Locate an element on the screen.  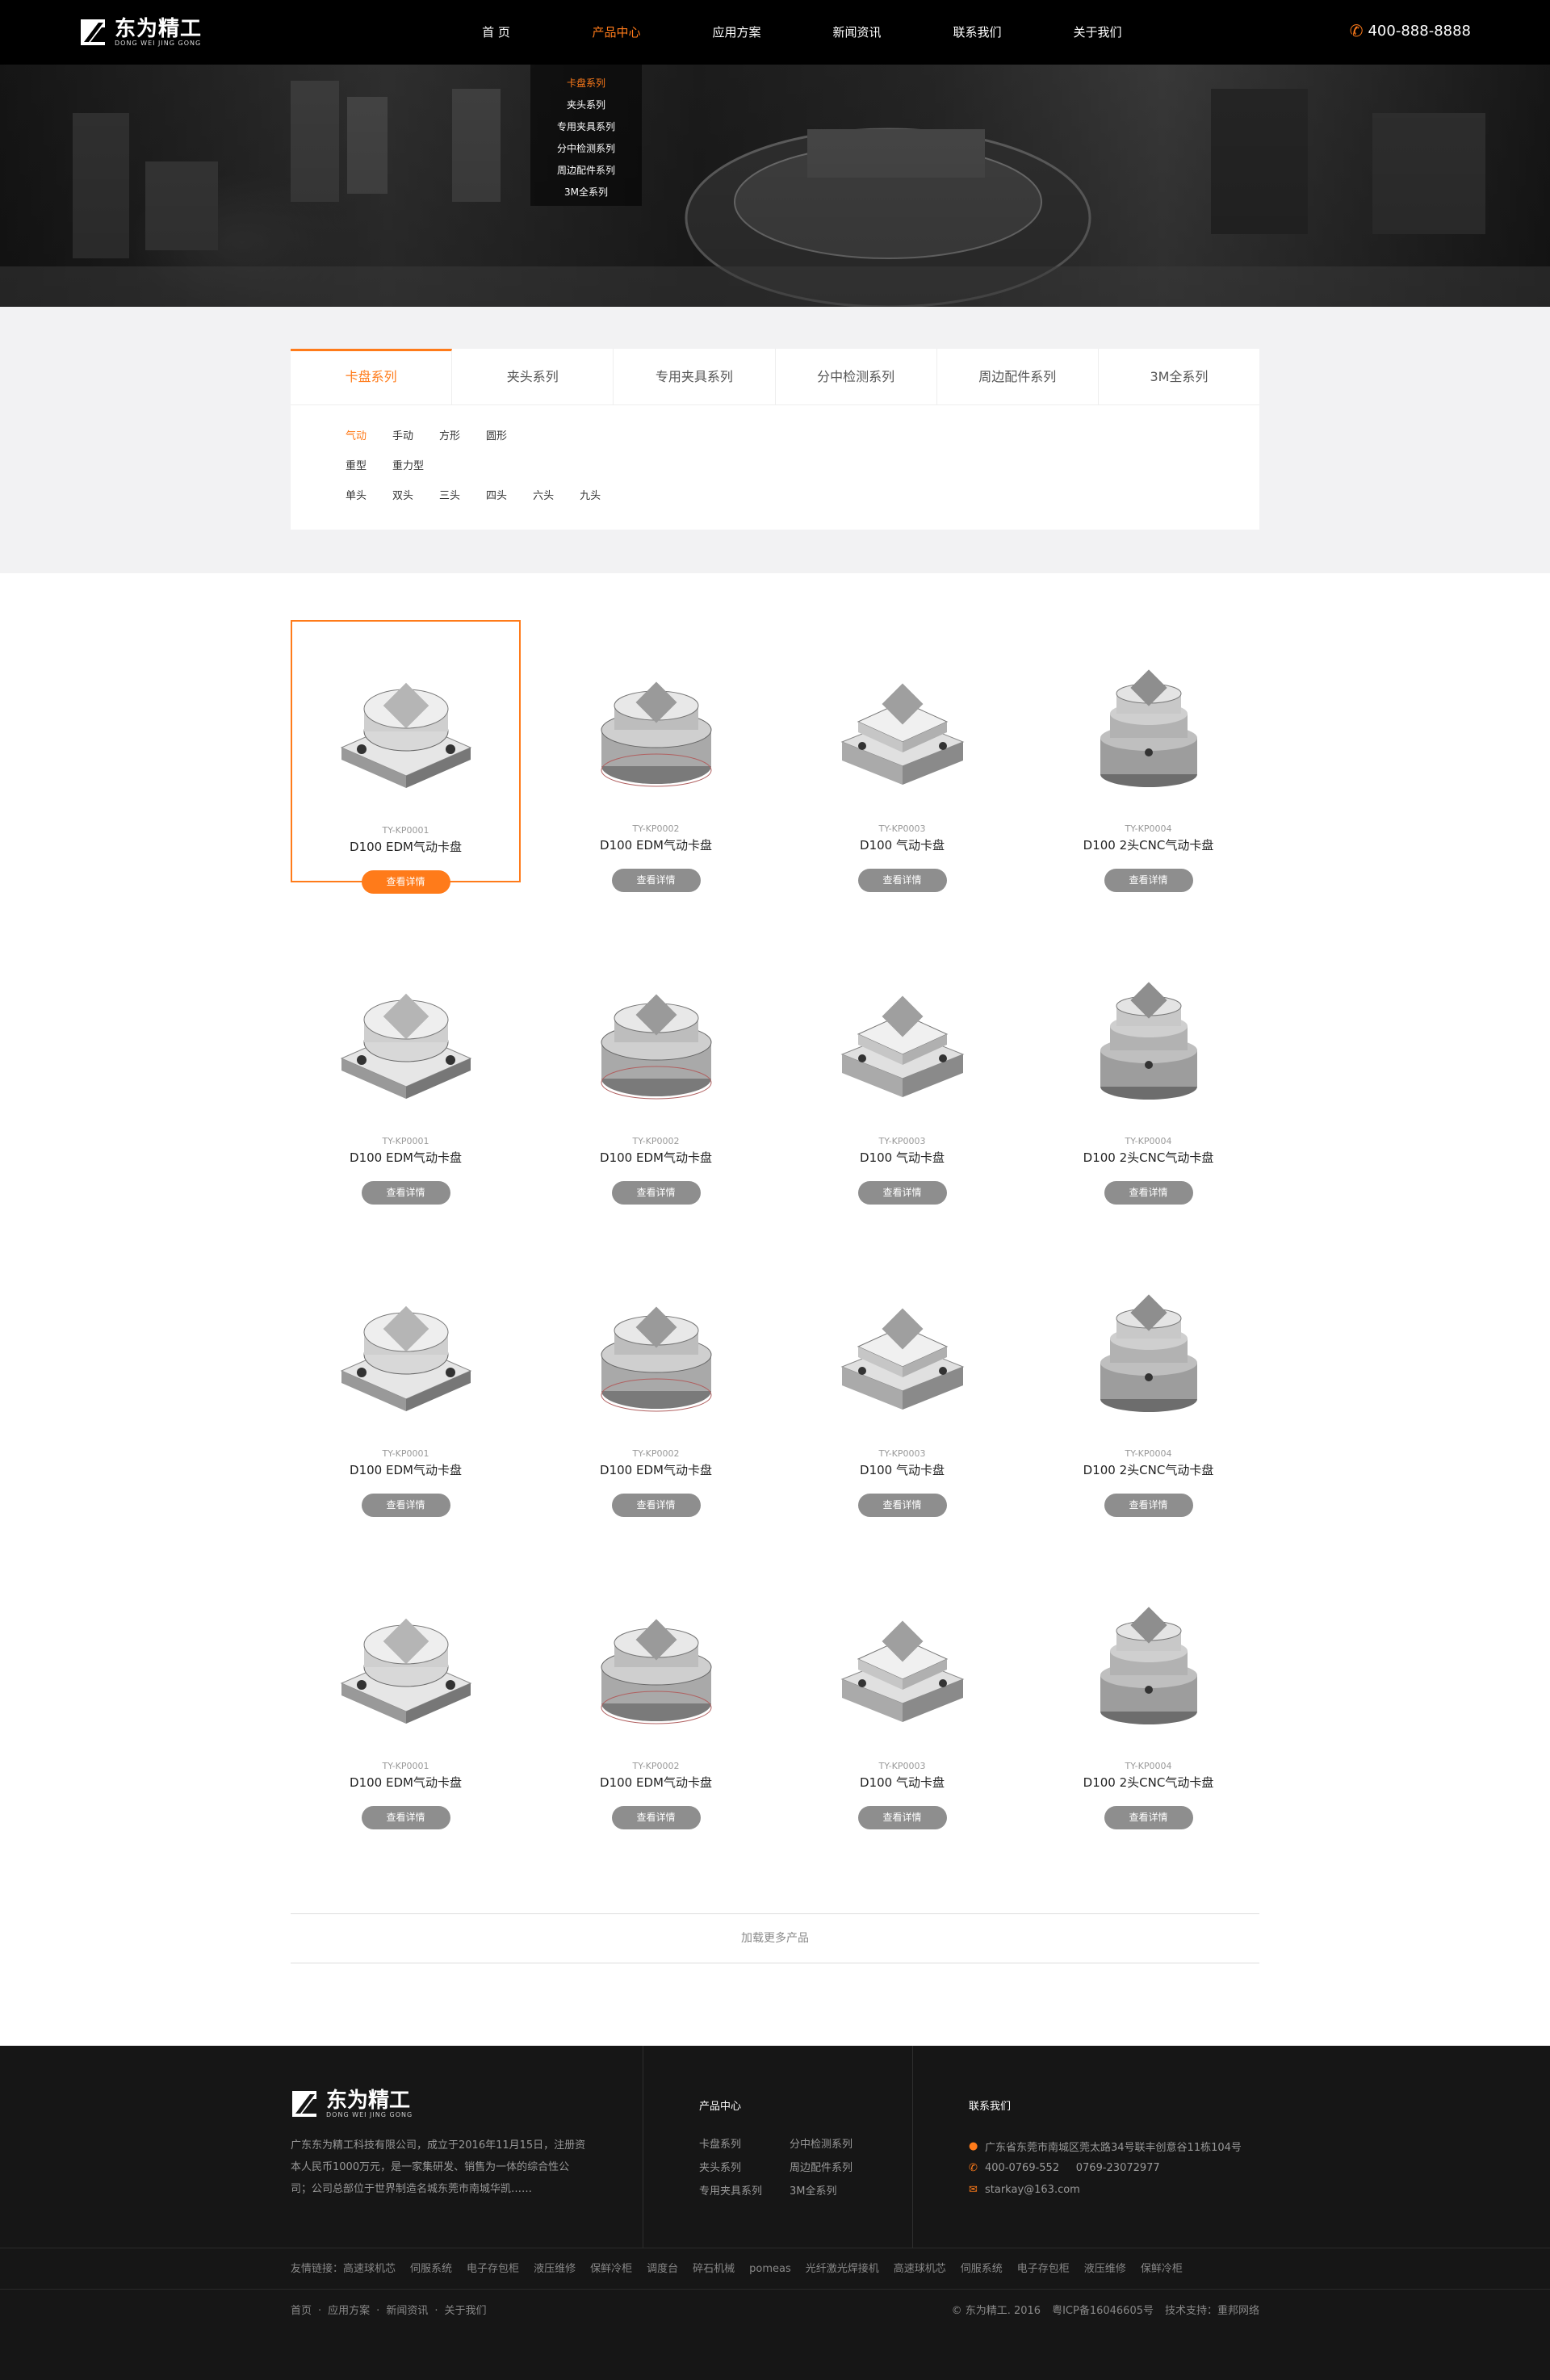
friend-link: 光纤激光焊接机 is located at coordinates (843, 2269).